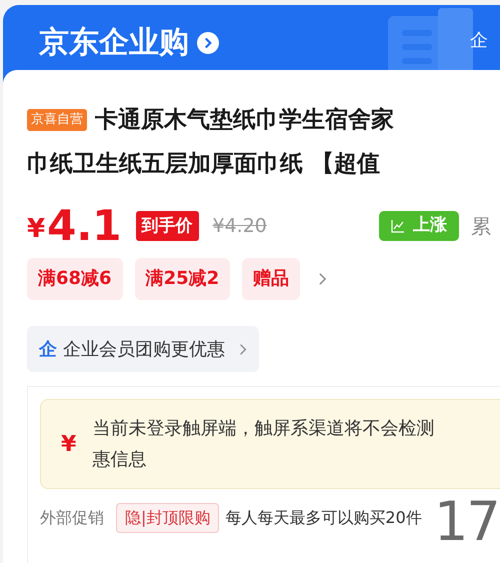 This screenshot has height=563, width=500. Describe the element at coordinates (323, 518) in the screenshot. I see `limit-text: 每人每天最多可以购买20件` at that location.